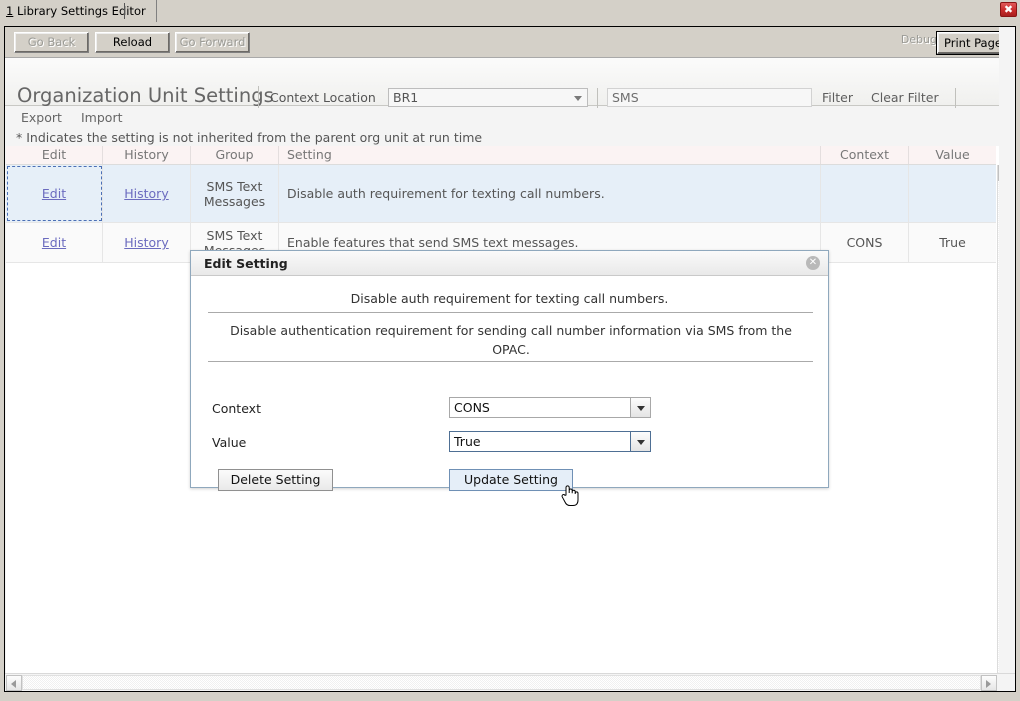 This screenshot has width=1020, height=701. I want to click on column-header-setting: Setting, so click(550, 155).